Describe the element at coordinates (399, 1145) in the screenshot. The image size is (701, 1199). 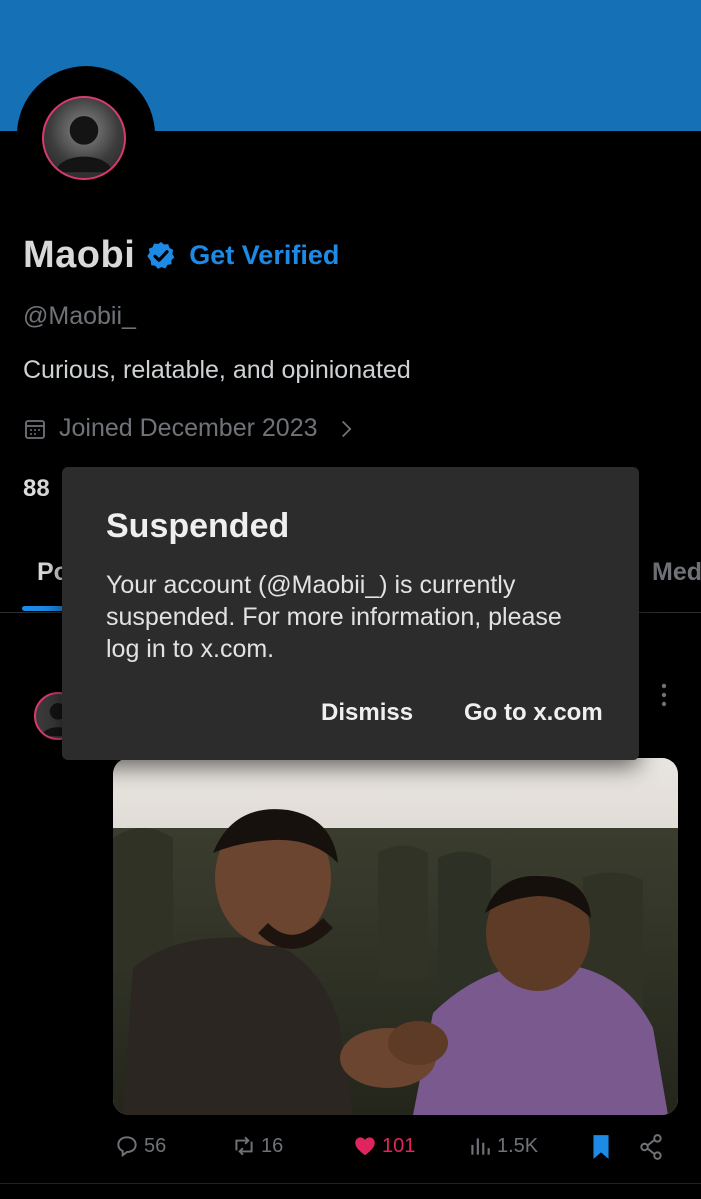
I see `like-count: 101` at that location.